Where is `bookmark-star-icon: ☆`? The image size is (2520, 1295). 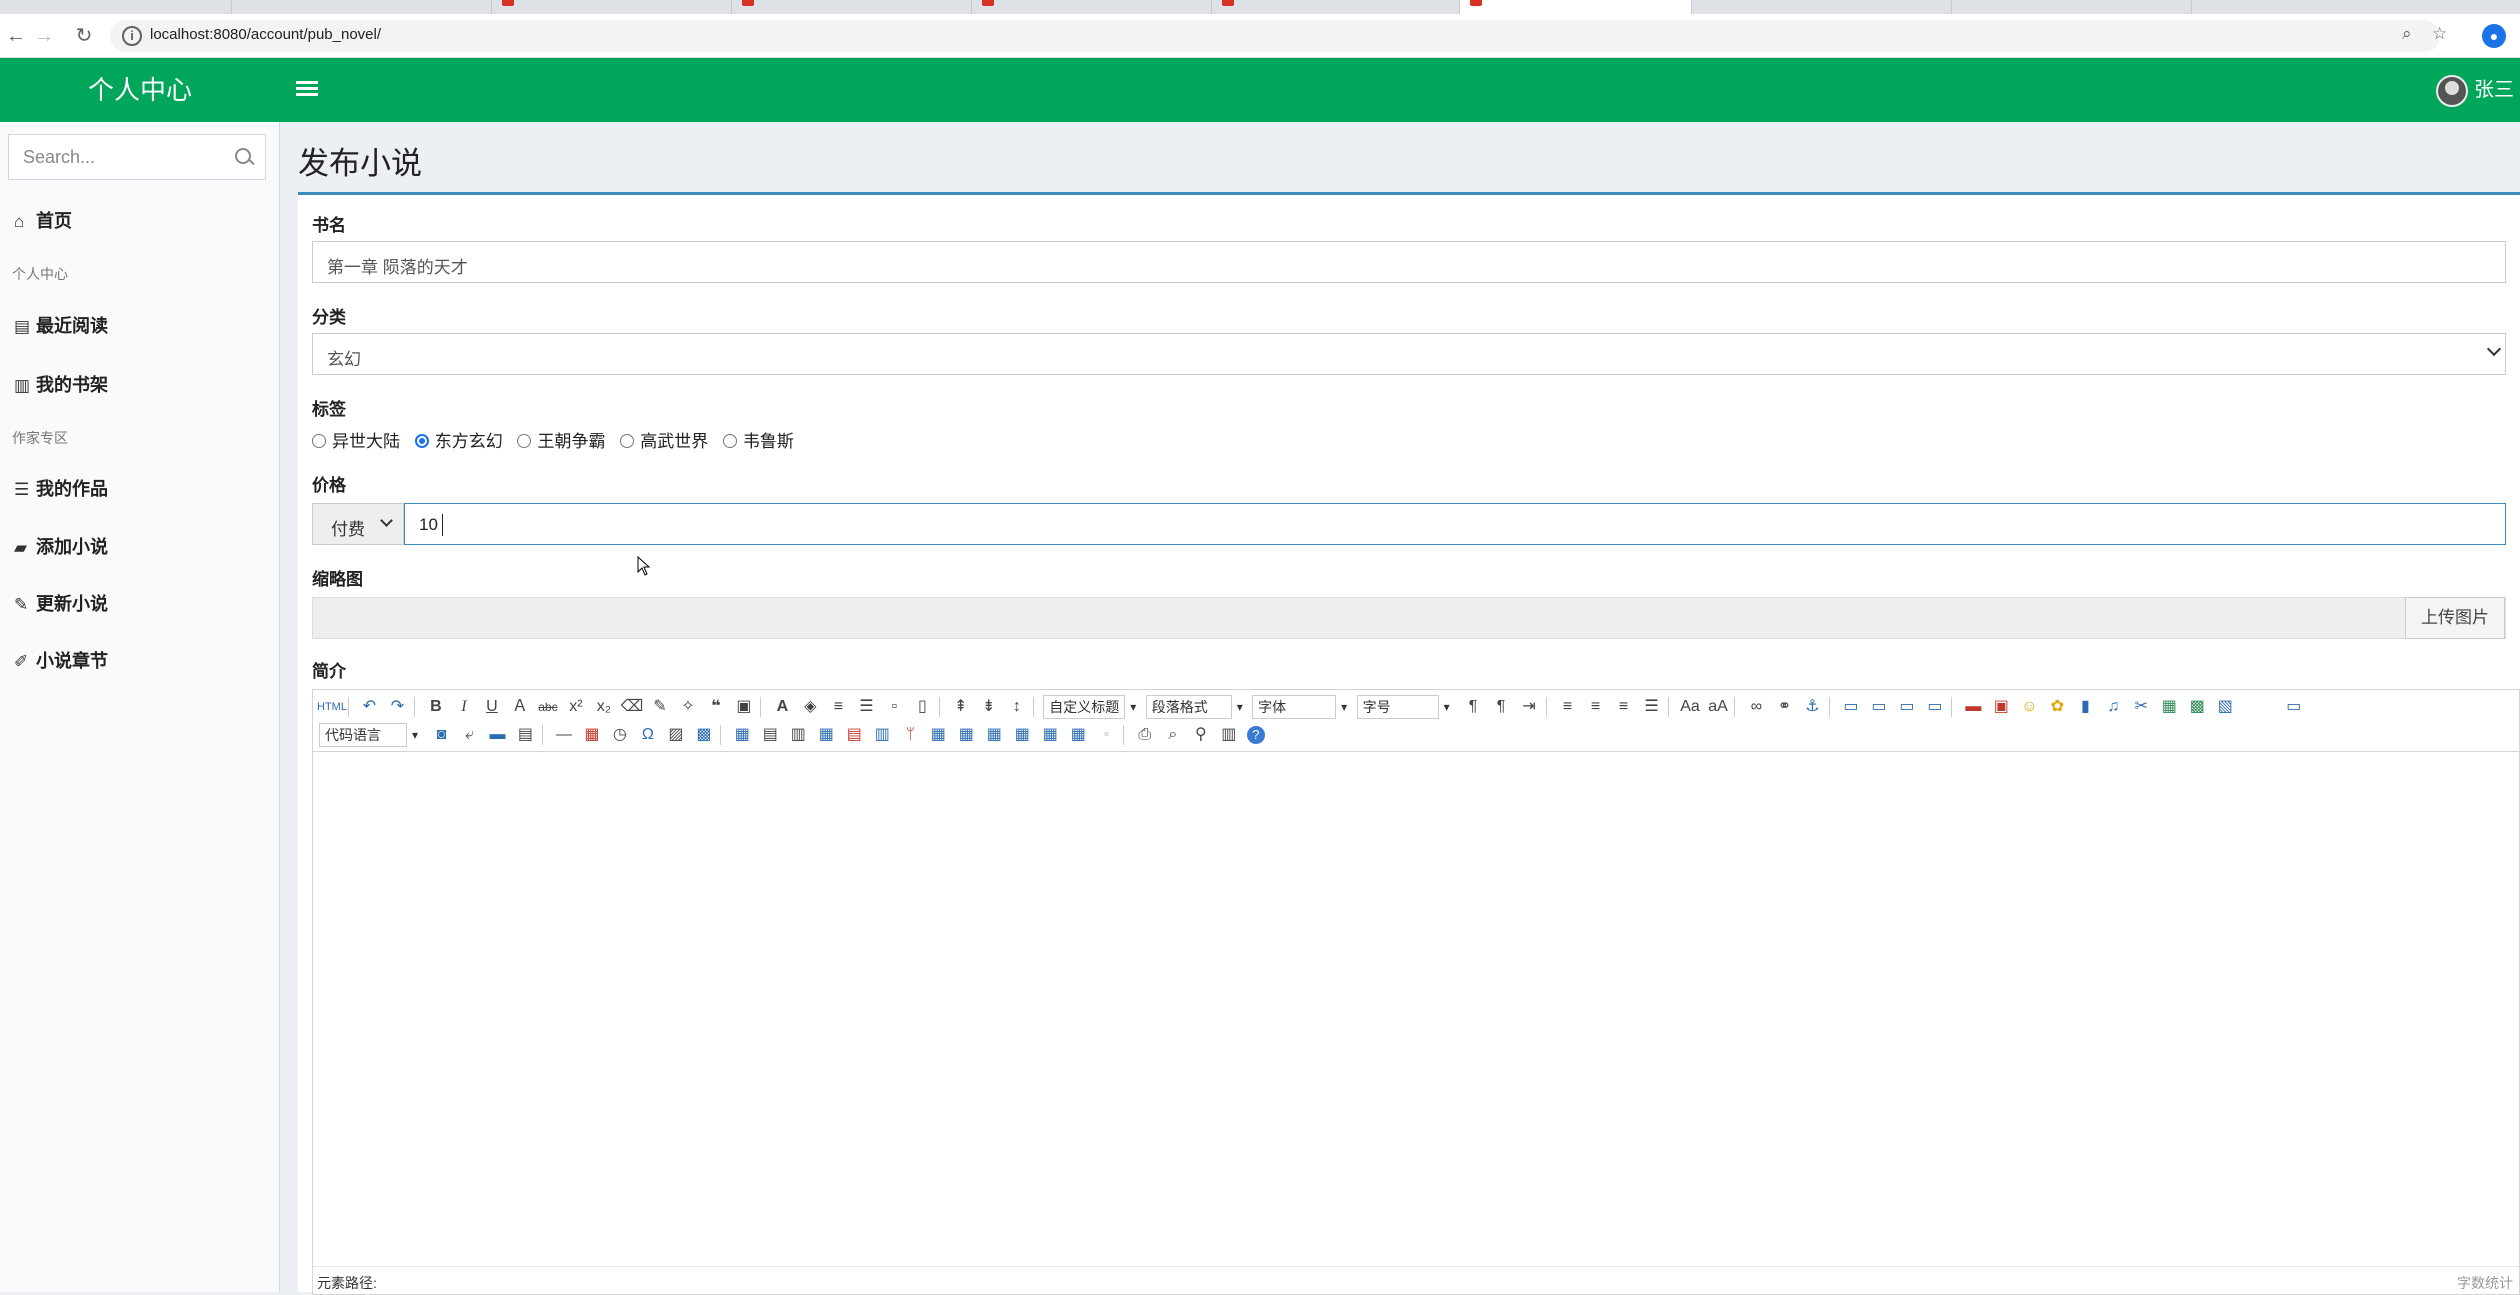 bookmark-star-icon: ☆ is located at coordinates (2439, 34).